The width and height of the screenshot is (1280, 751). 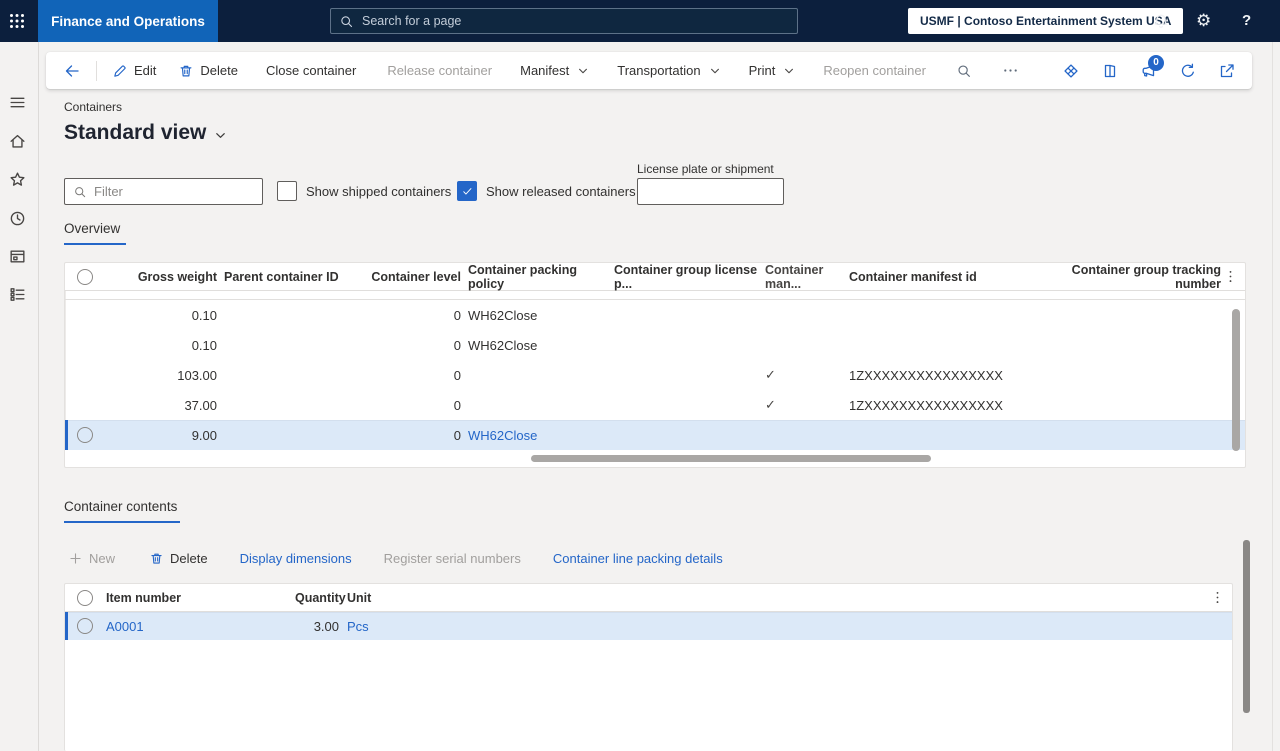 I want to click on delete-line-button: Delete, so click(x=178, y=558).